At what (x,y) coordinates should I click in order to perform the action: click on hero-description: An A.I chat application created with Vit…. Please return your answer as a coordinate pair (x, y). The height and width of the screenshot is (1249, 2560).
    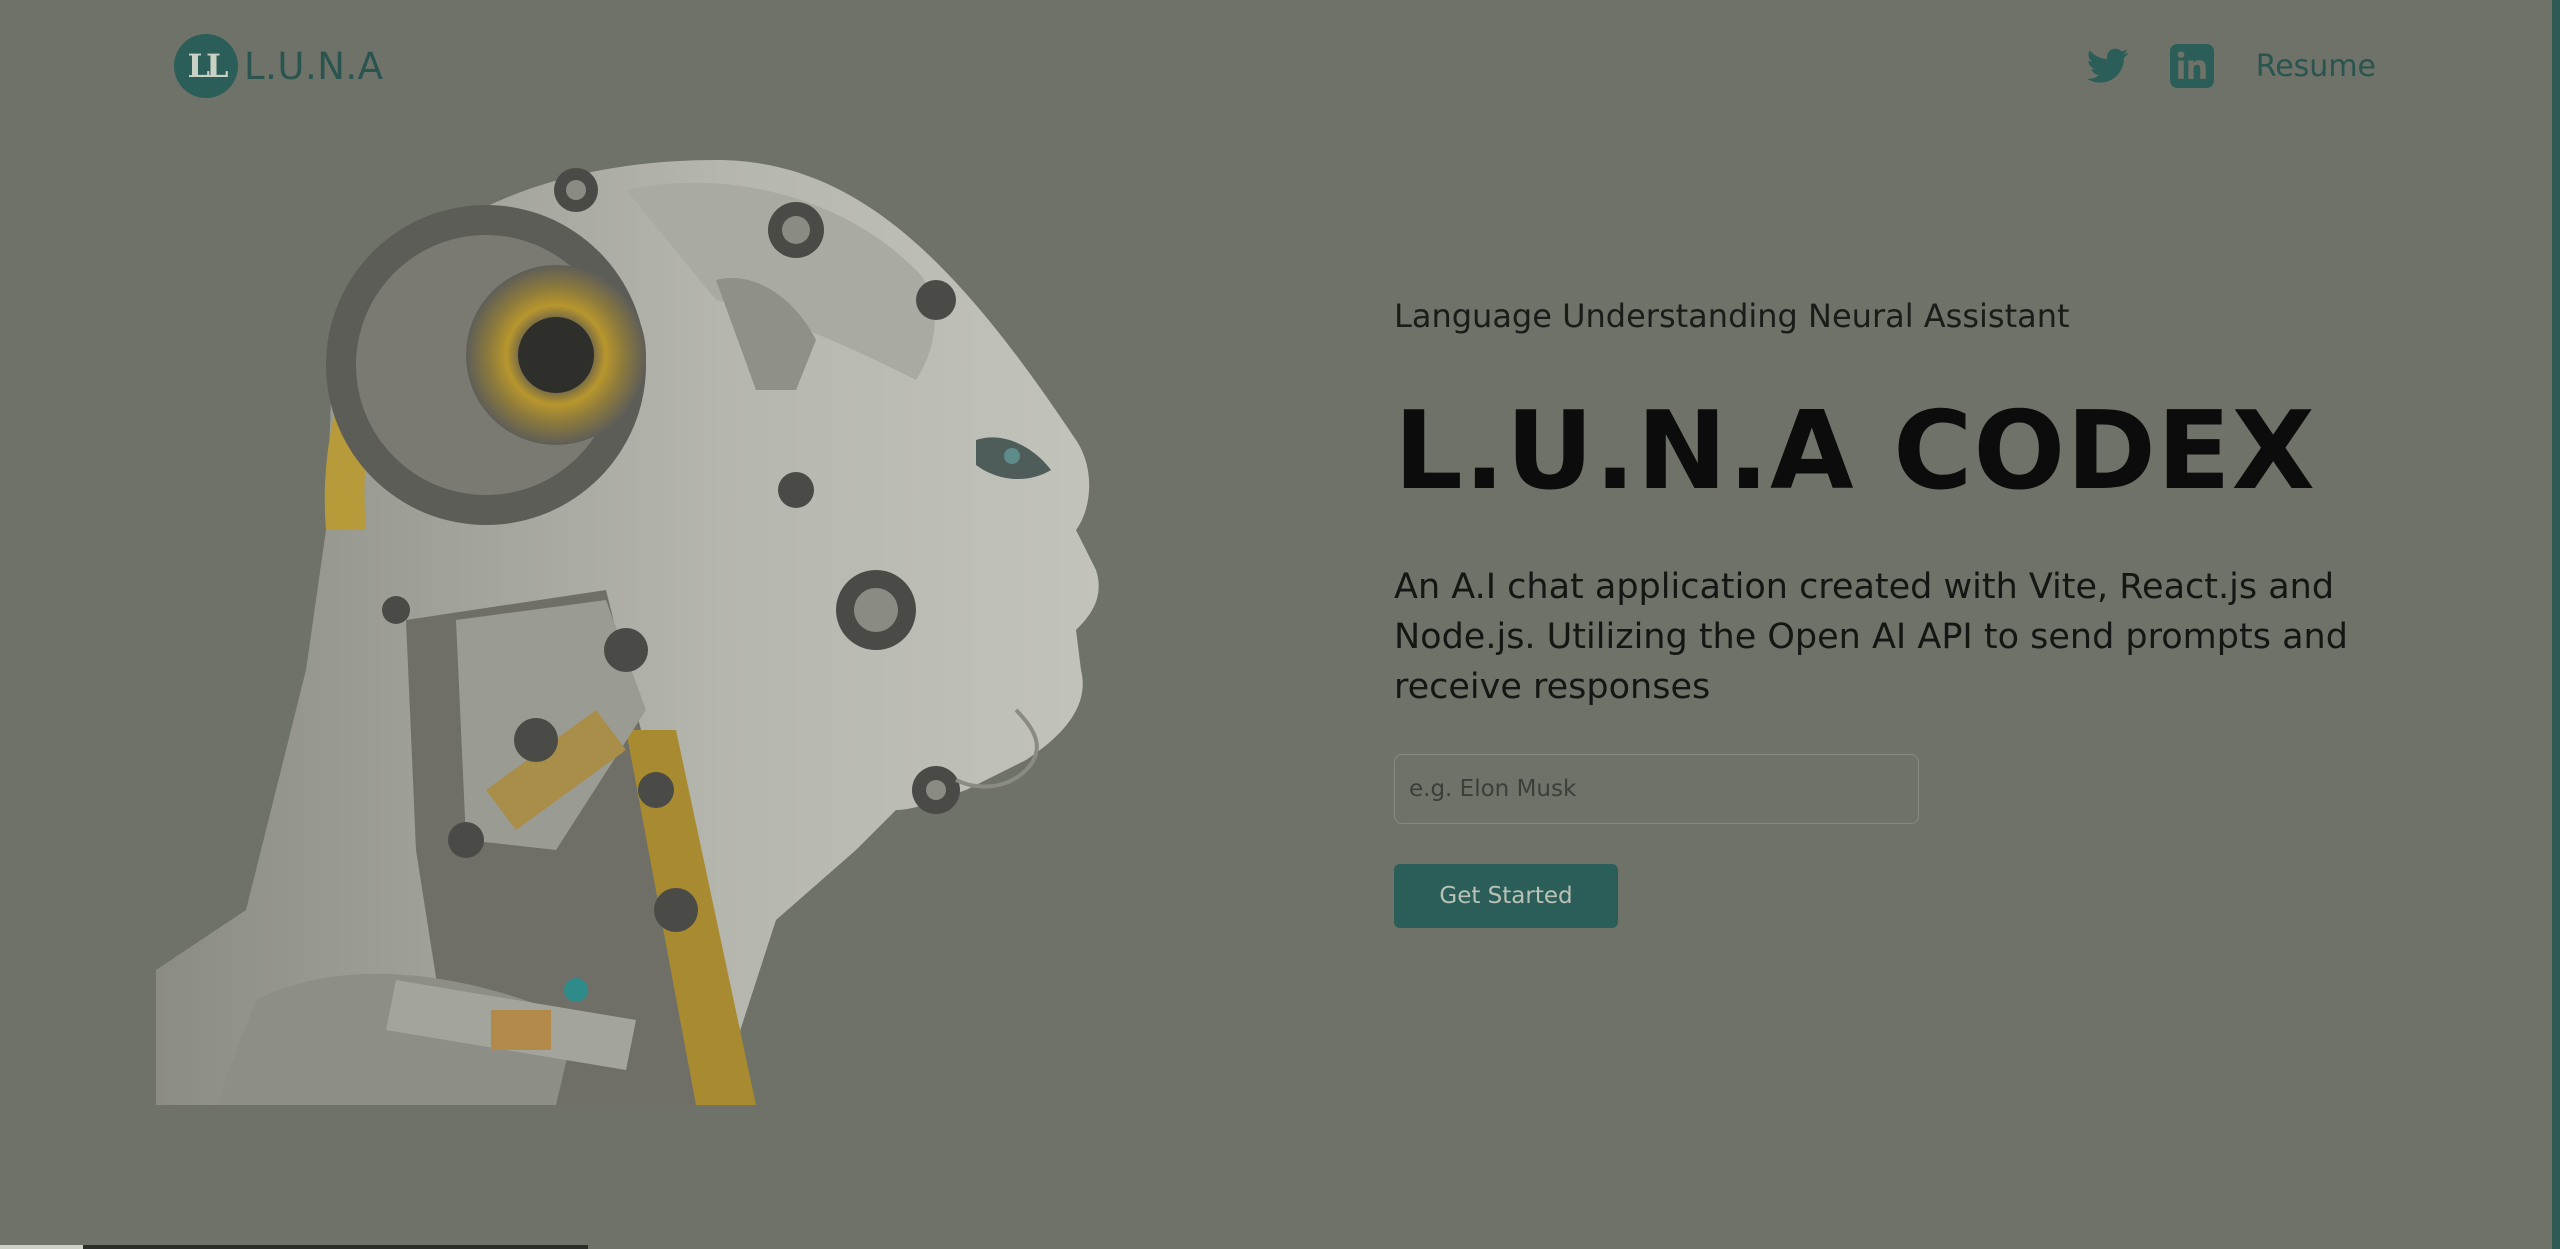
    Looking at the image, I should click on (1871, 637).